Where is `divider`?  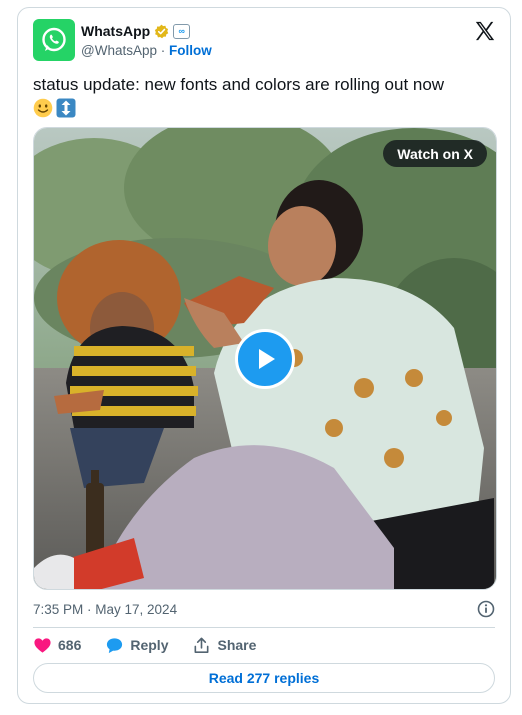 divider is located at coordinates (264, 627).